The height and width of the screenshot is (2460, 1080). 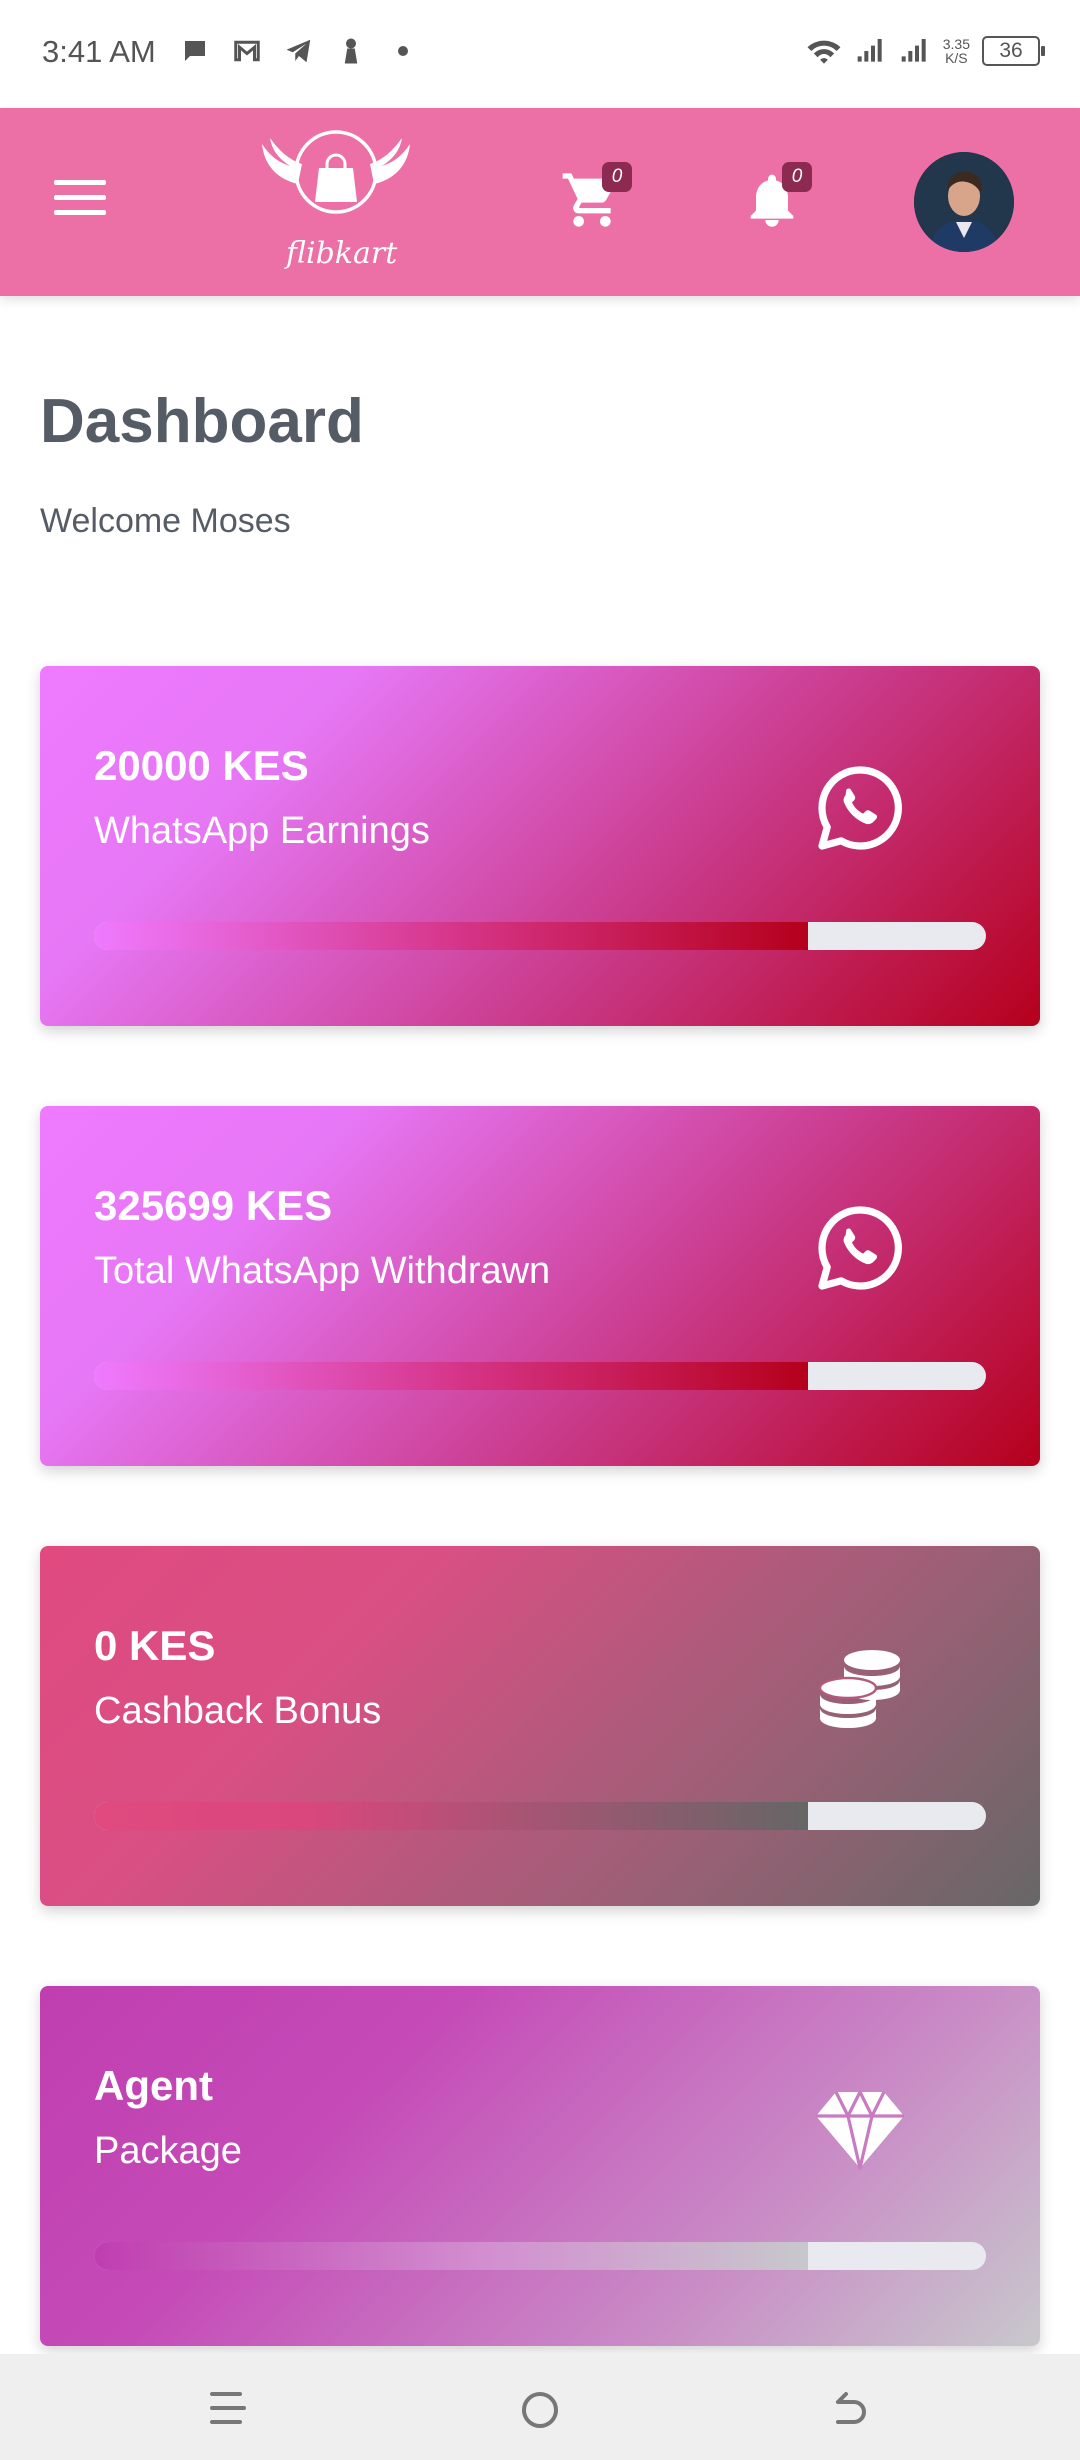 I want to click on wifi-icon, so click(x=824, y=52).